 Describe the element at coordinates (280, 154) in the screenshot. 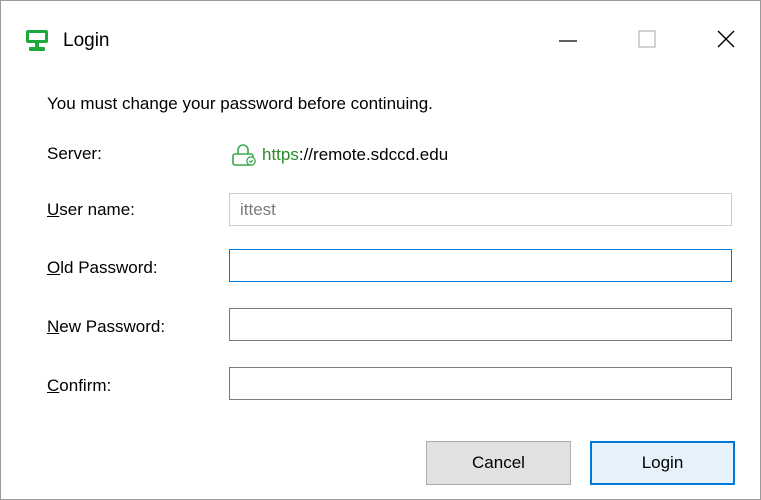

I see `url-scheme: https` at that location.